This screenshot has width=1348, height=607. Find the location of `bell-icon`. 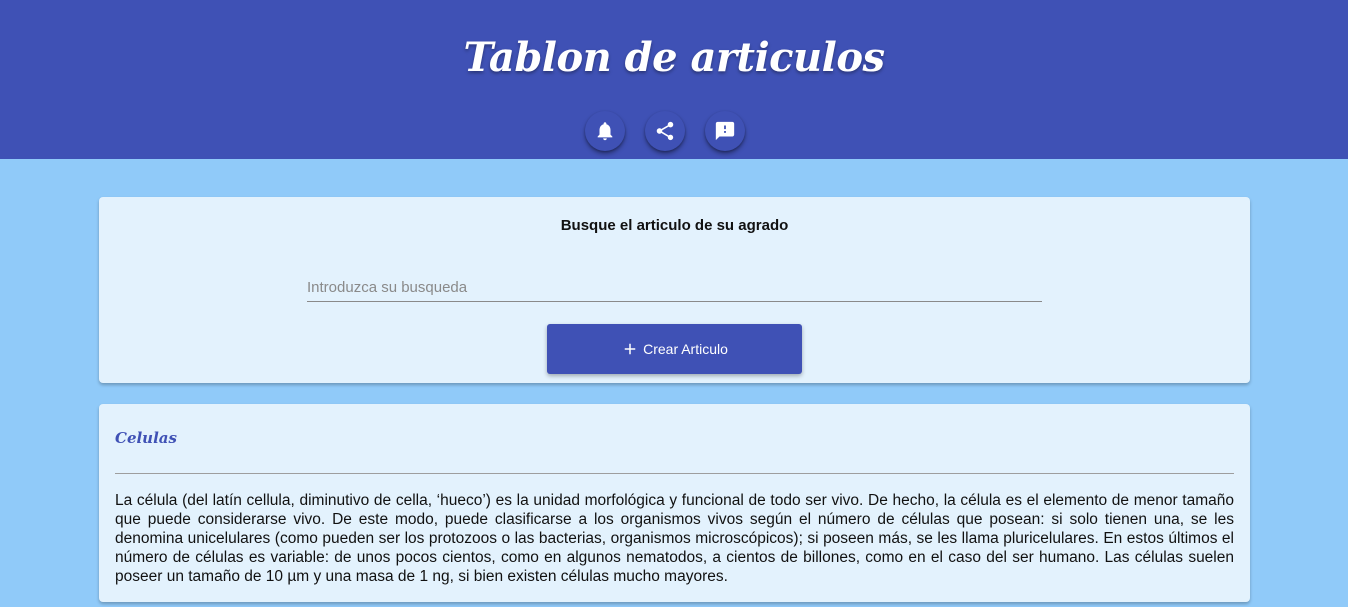

bell-icon is located at coordinates (605, 131).